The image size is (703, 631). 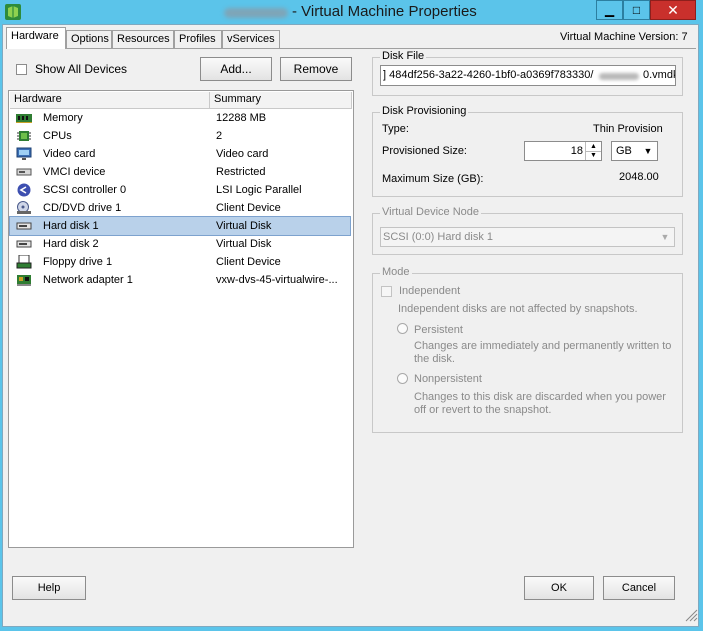 I want to click on row-summary: LSI Logic Parallel, so click(x=259, y=190).